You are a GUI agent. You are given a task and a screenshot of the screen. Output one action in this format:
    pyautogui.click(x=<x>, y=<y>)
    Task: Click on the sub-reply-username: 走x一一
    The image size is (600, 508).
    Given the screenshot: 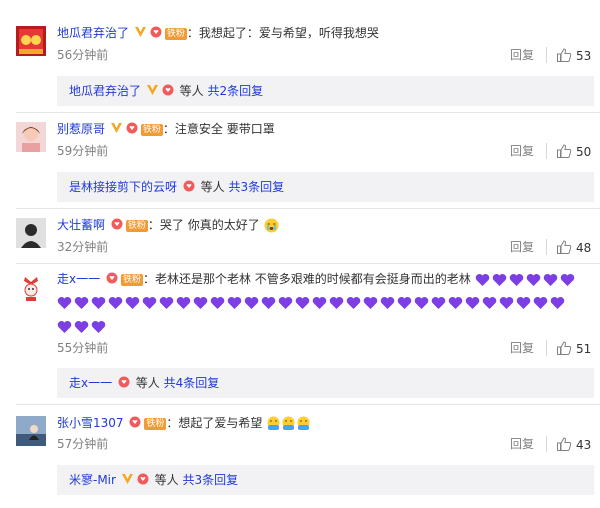 What is the action you would take?
    pyautogui.click(x=90, y=383)
    